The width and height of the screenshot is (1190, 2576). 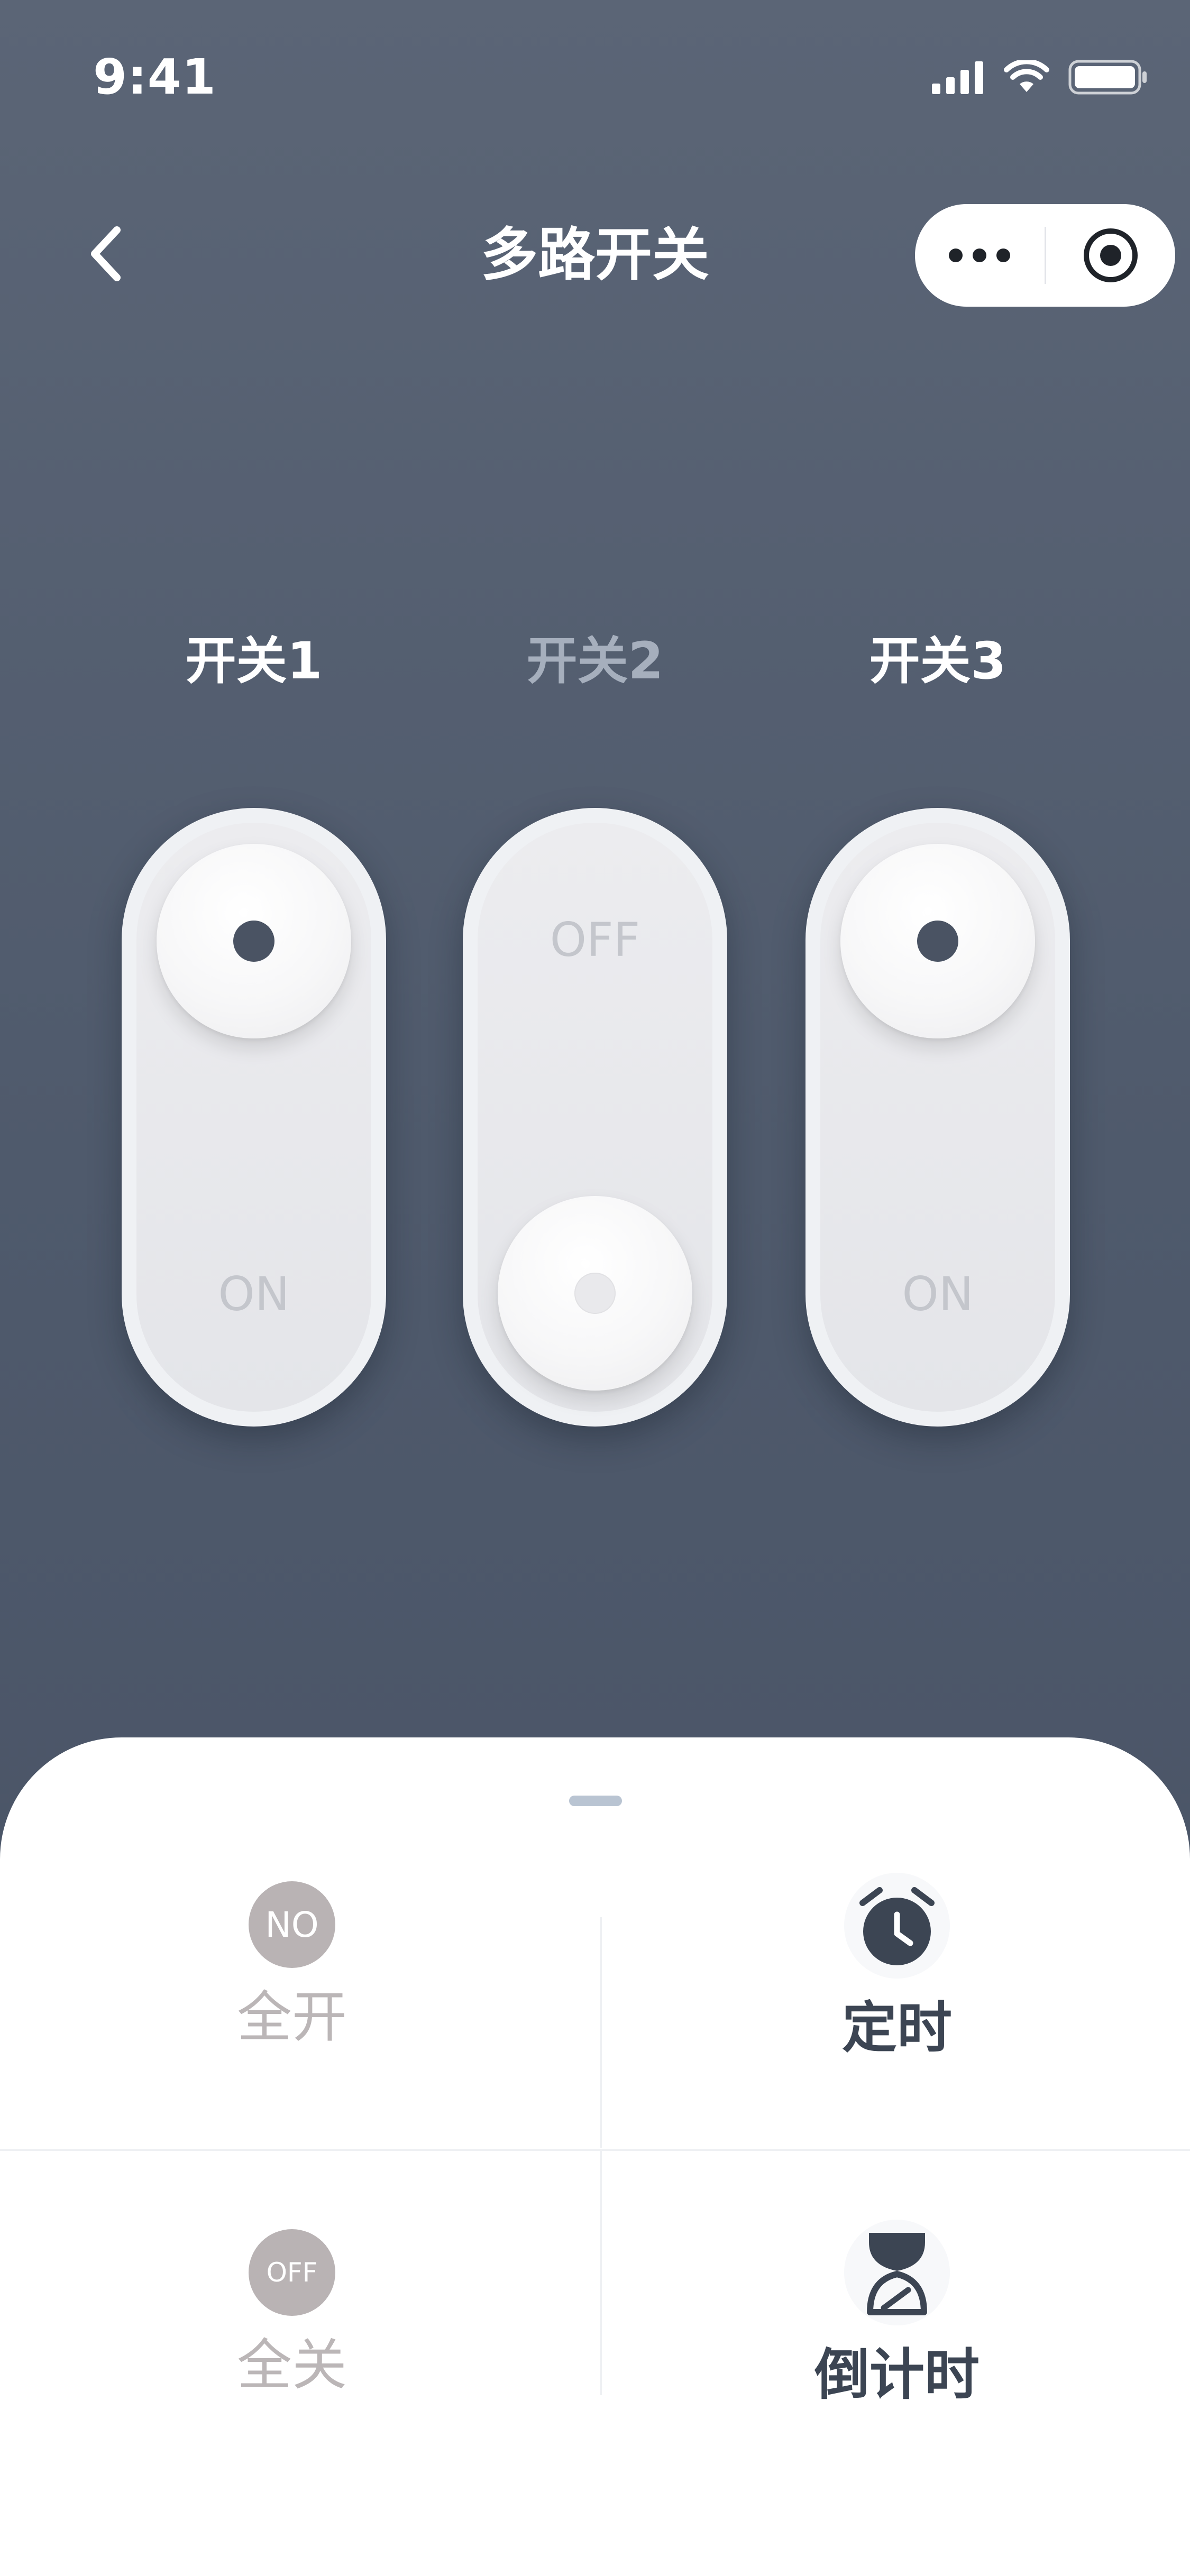 I want to click on all-on-button: NO 全开, so click(x=292, y=1969).